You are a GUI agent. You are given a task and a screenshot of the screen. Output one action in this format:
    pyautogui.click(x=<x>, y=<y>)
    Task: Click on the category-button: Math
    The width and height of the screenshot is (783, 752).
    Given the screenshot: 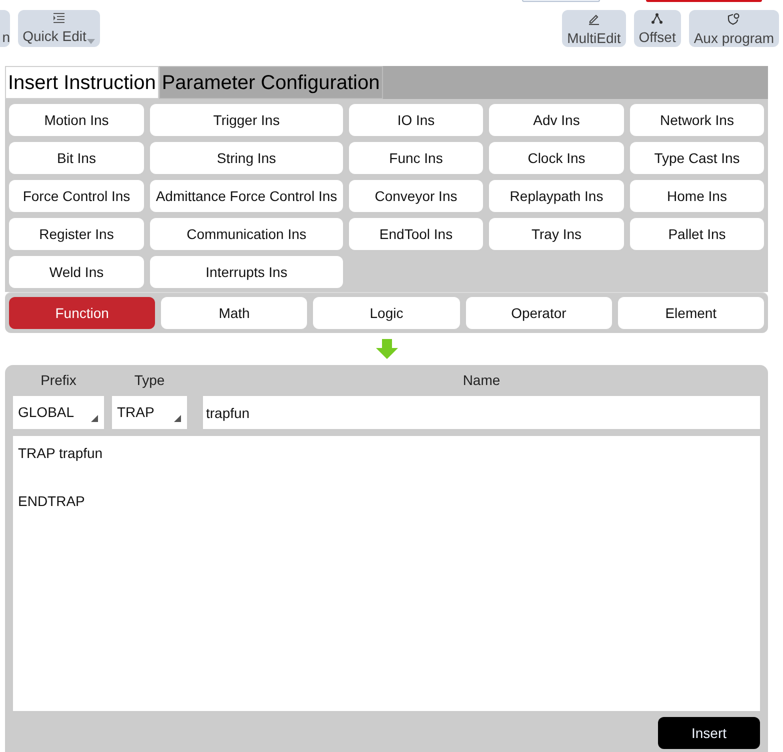 What is the action you would take?
    pyautogui.click(x=234, y=313)
    